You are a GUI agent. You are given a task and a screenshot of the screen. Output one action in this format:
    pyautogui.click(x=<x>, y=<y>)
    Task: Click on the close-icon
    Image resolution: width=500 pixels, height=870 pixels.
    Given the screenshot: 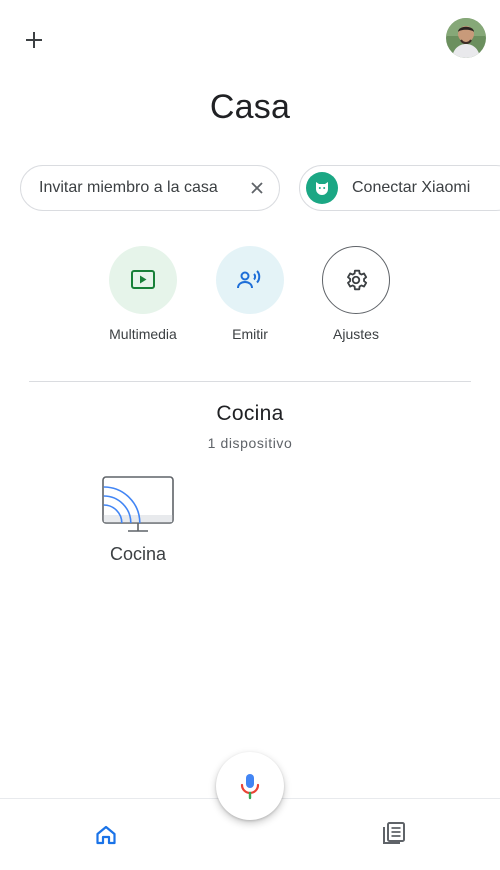 What is the action you would take?
    pyautogui.click(x=257, y=188)
    